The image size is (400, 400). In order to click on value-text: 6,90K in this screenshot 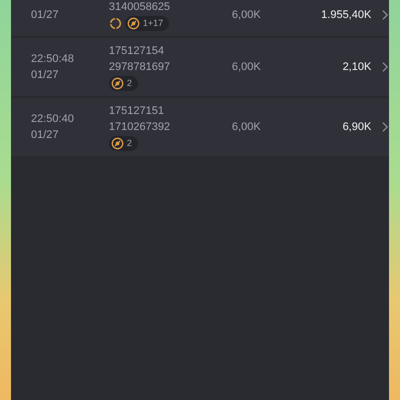, I will do `click(357, 127)`.